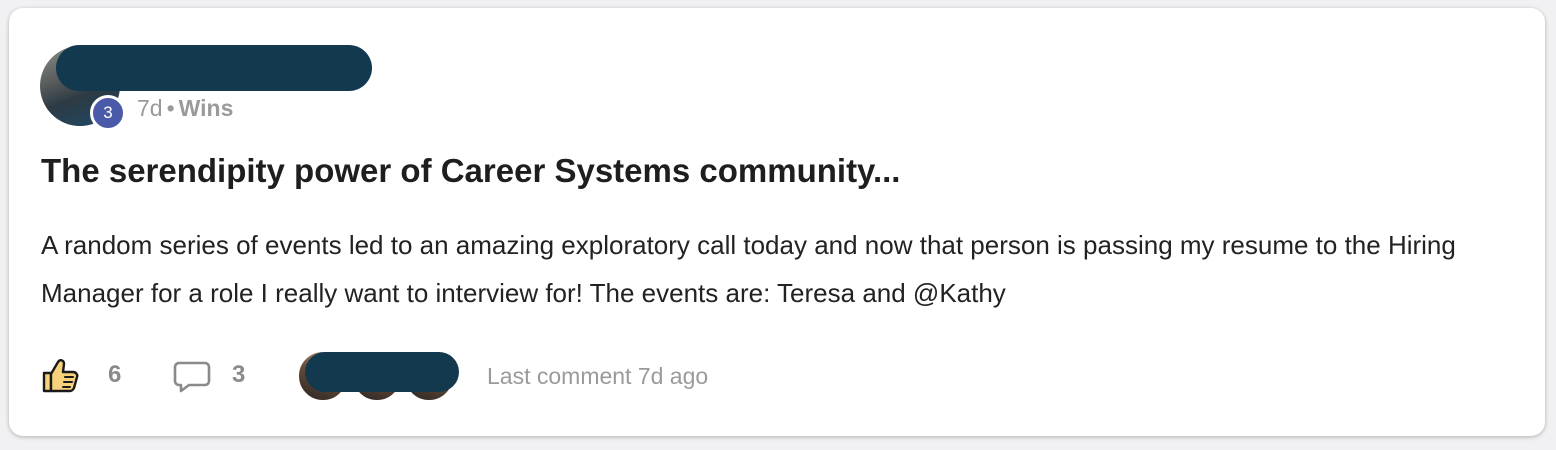  Describe the element at coordinates (238, 375) in the screenshot. I see `comment-count: 3` at that location.